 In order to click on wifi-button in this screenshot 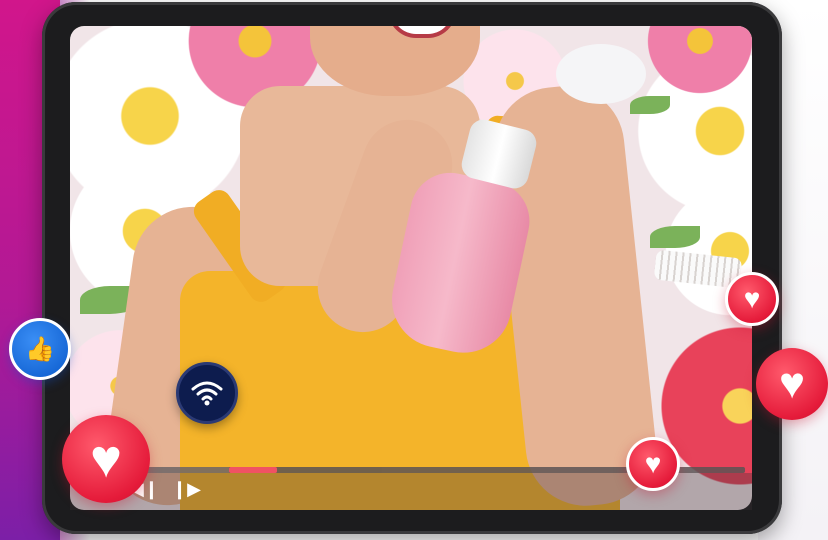, I will do `click(207, 393)`.